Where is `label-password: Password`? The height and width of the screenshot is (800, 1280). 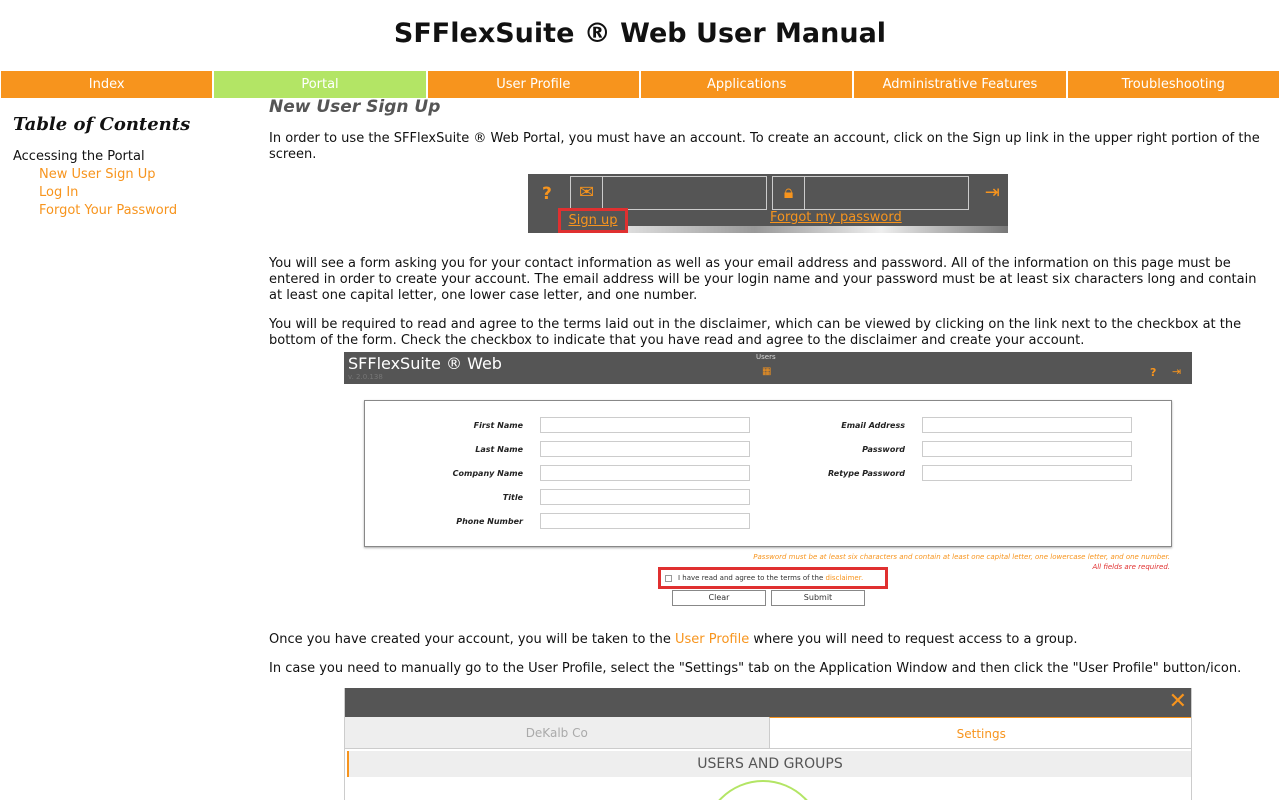
label-password: Password is located at coordinates (883, 449).